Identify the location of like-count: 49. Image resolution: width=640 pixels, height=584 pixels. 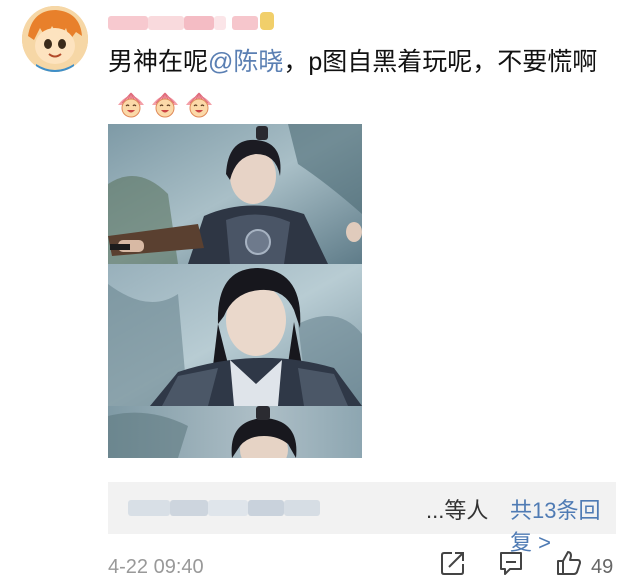
(602, 567).